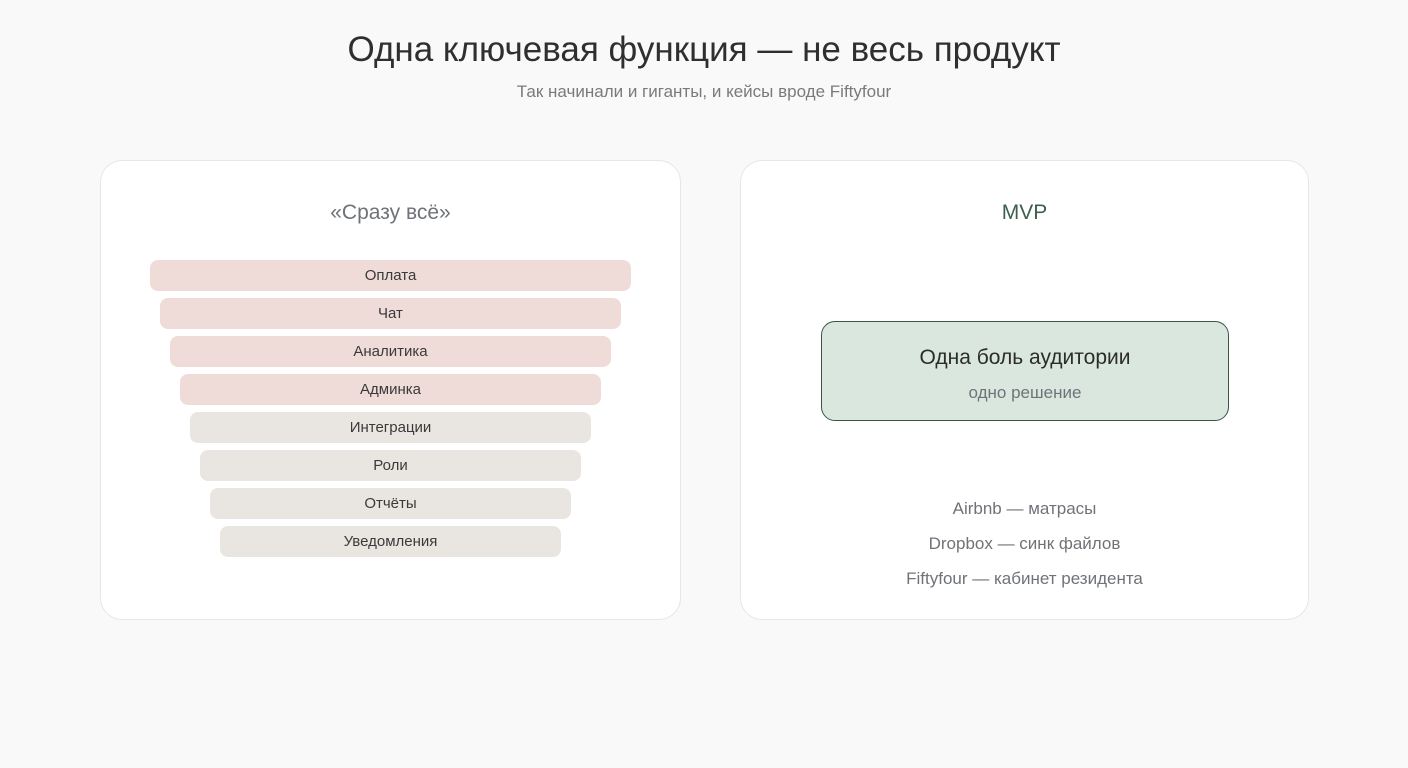 Image resolution: width=1408 pixels, height=768 pixels. I want to click on example-item: Fiftyfour — кабинет резидента, so click(1024, 578).